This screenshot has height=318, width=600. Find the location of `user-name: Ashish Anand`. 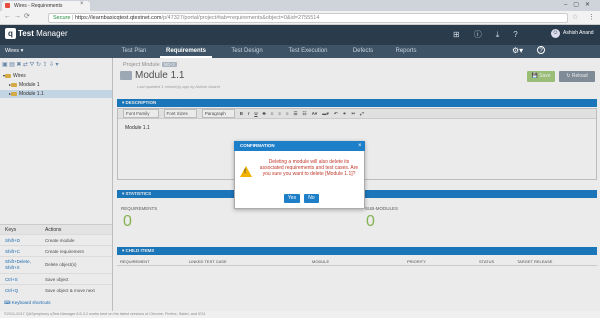

user-name: Ashish Anand is located at coordinates (578, 33).